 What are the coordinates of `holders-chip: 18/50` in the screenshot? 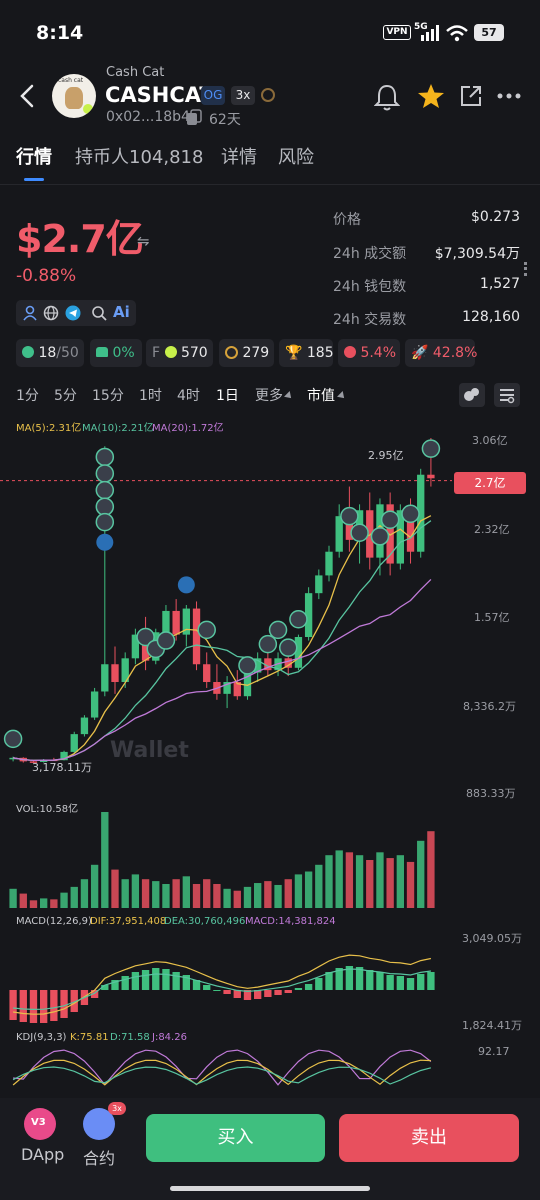 It's located at (50, 353).